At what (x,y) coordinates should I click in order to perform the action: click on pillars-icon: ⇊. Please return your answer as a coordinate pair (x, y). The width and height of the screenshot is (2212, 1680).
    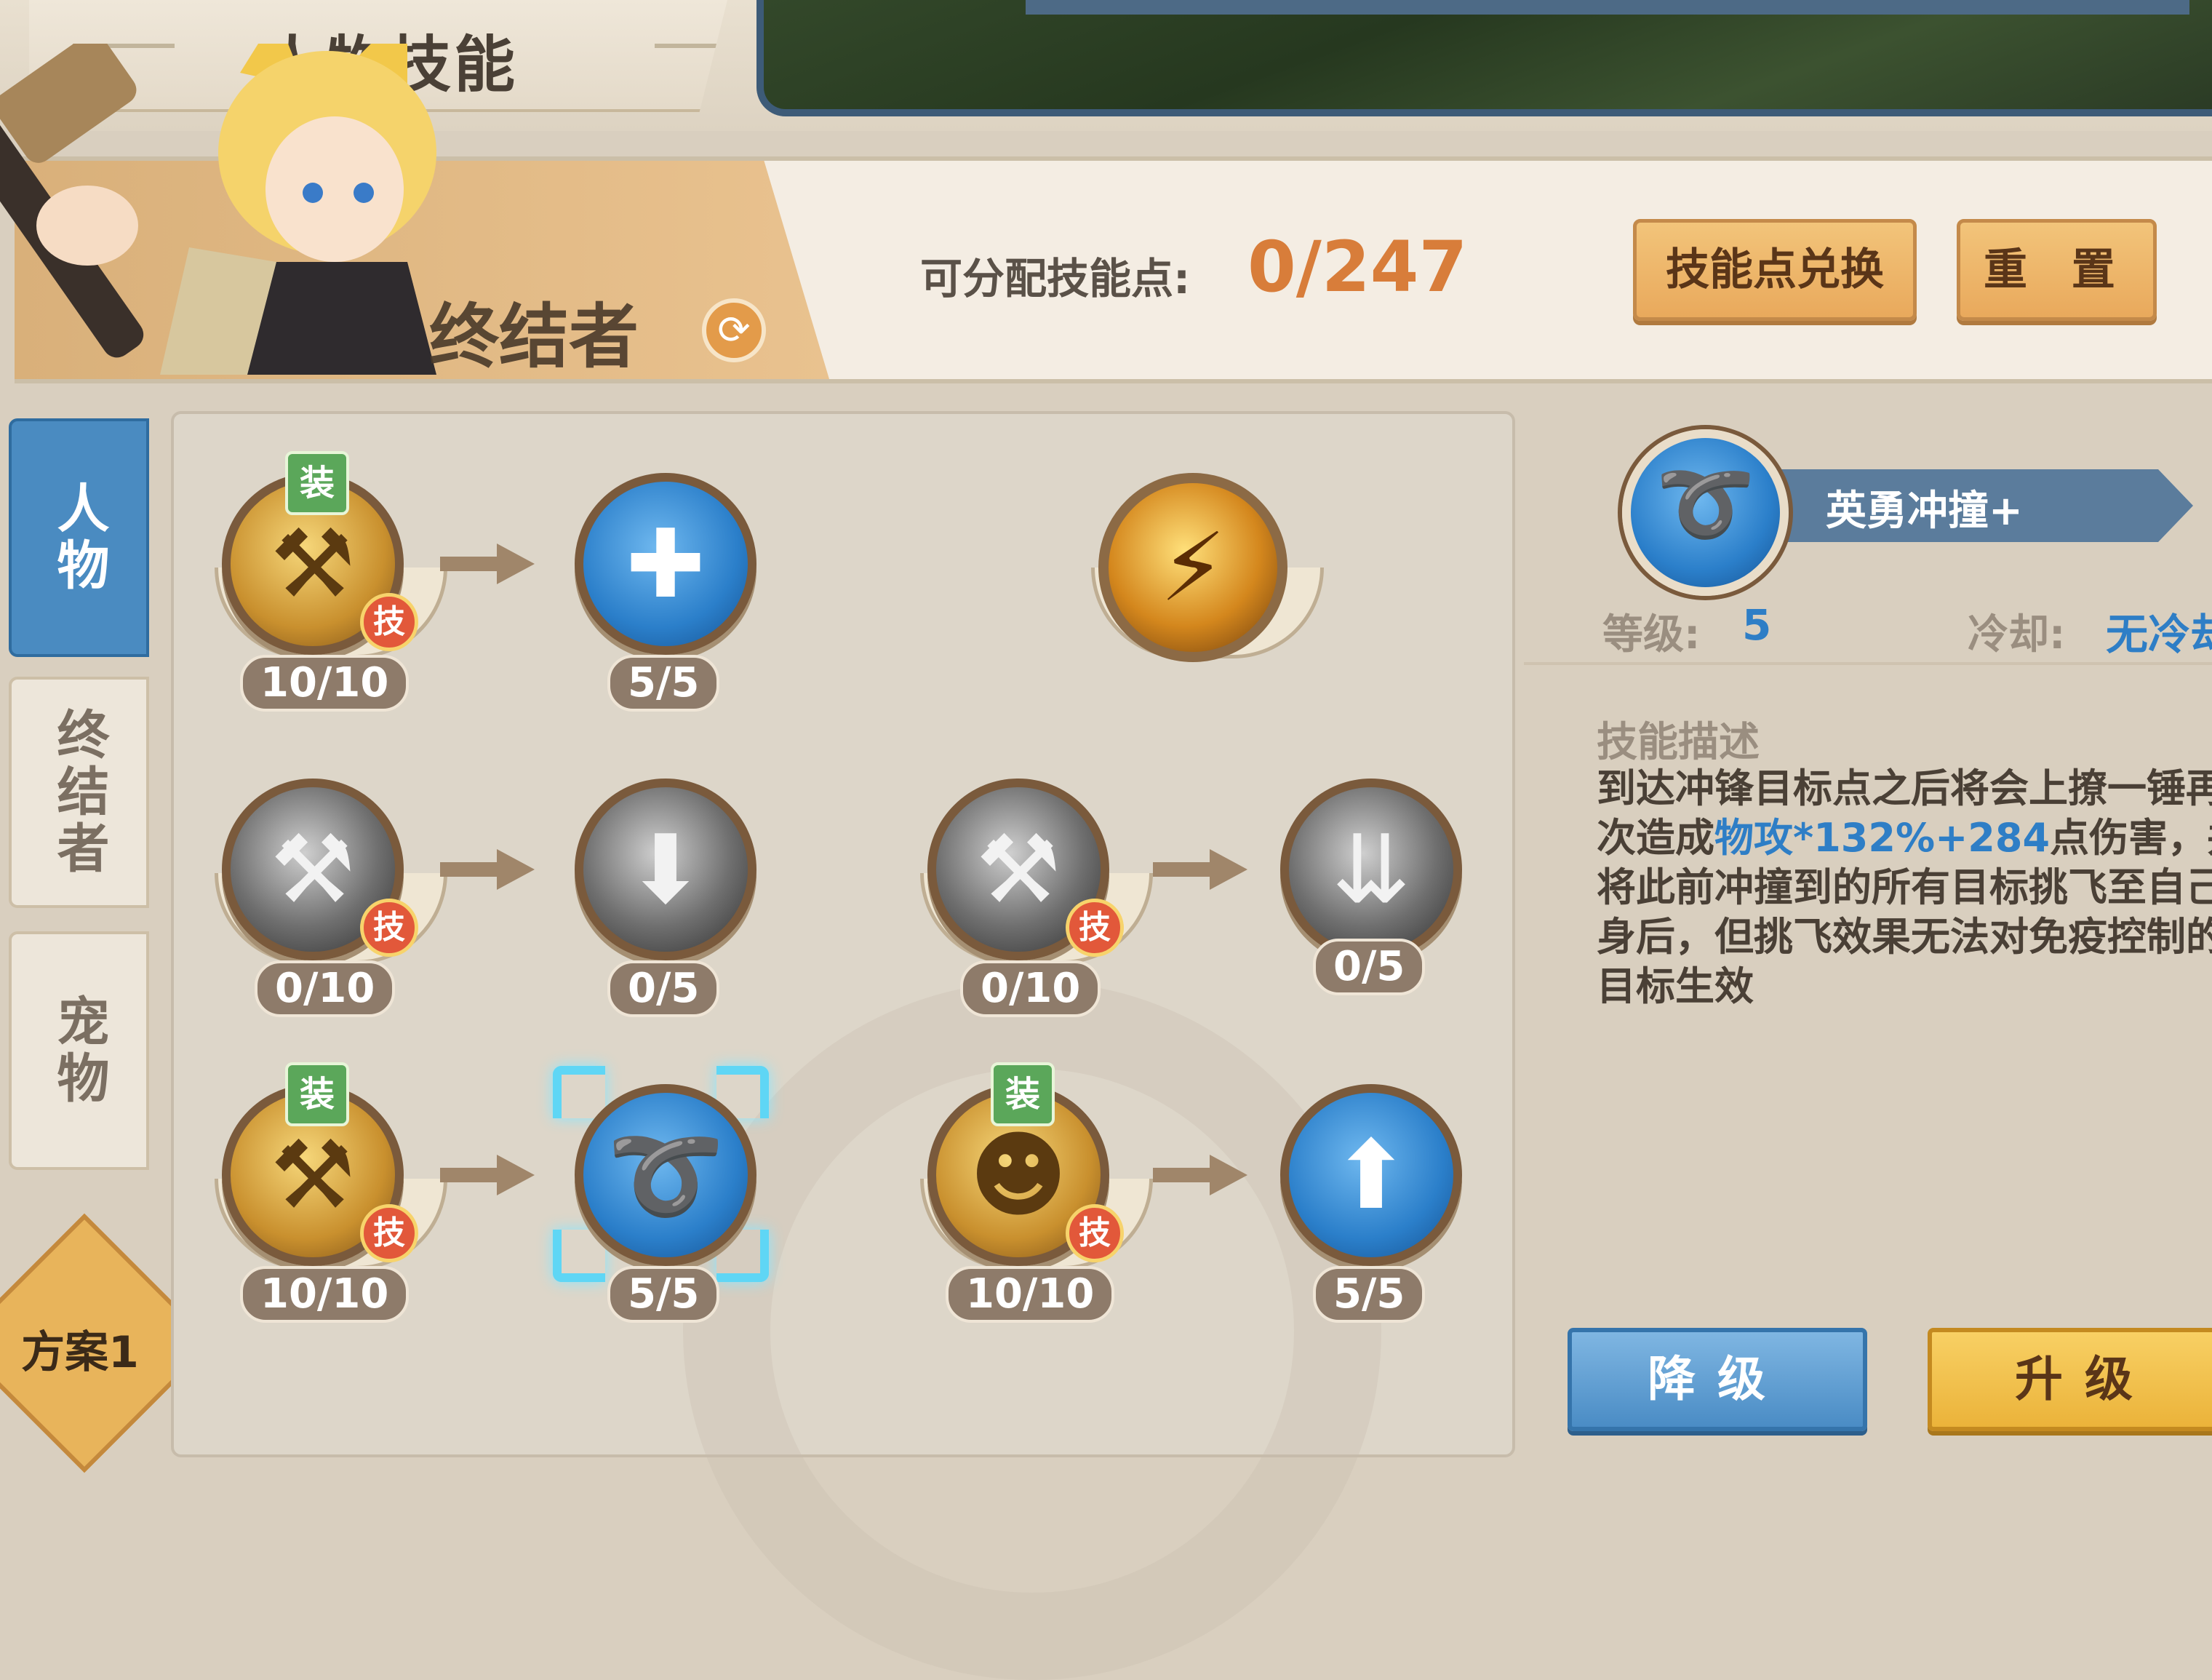
    Looking at the image, I should click on (1371, 869).